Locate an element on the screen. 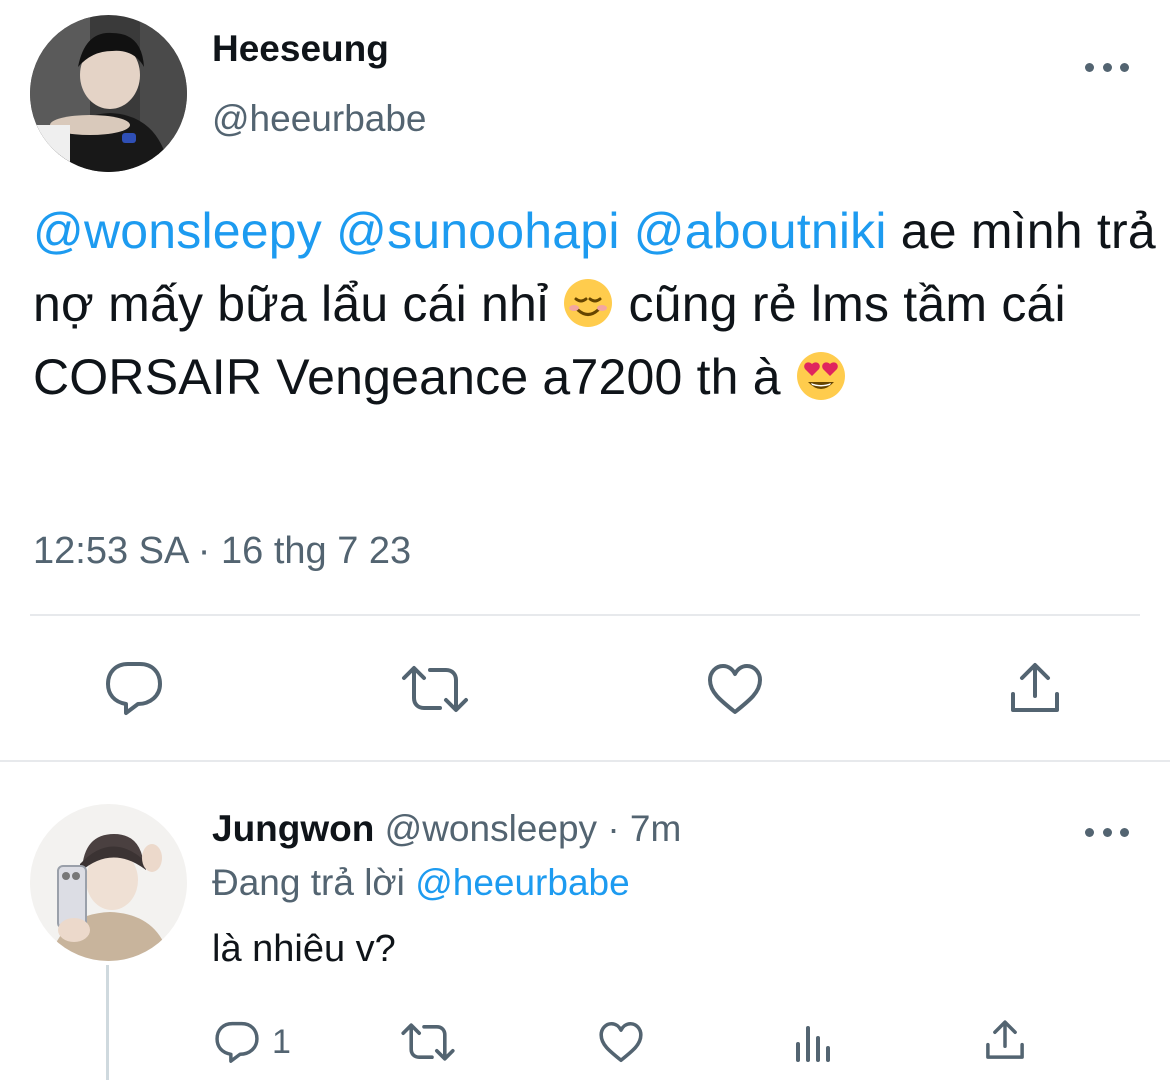 This screenshot has height=1080, width=1170. reply-author-avatar is located at coordinates (108, 882).